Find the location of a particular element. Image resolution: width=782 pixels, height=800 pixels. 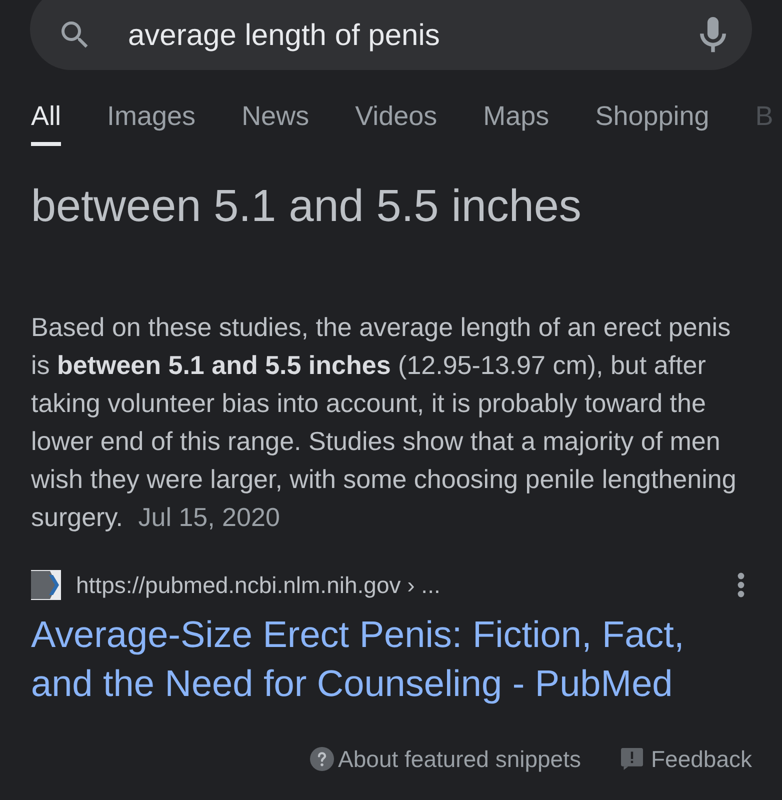

answer-heading: between 5.1 and 5.5 inches is located at coordinates (306, 206).